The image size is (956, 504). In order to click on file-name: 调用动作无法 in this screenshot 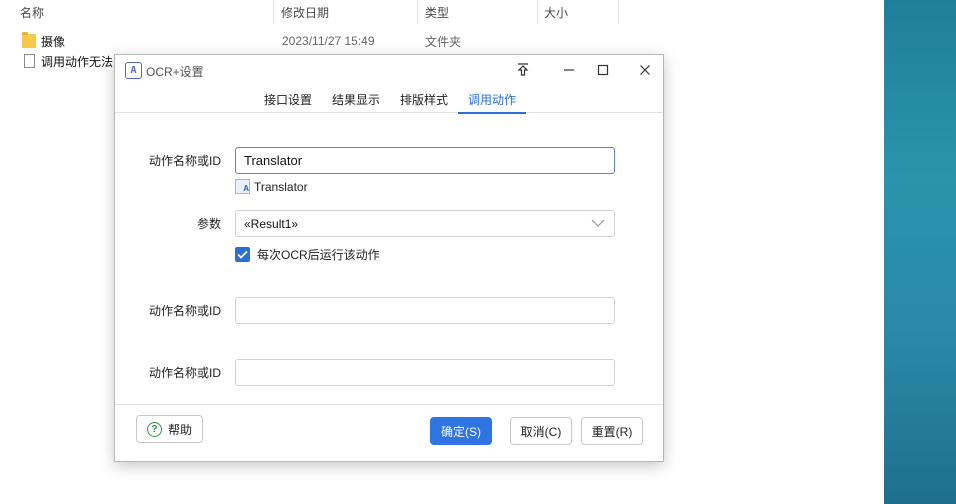, I will do `click(77, 61)`.